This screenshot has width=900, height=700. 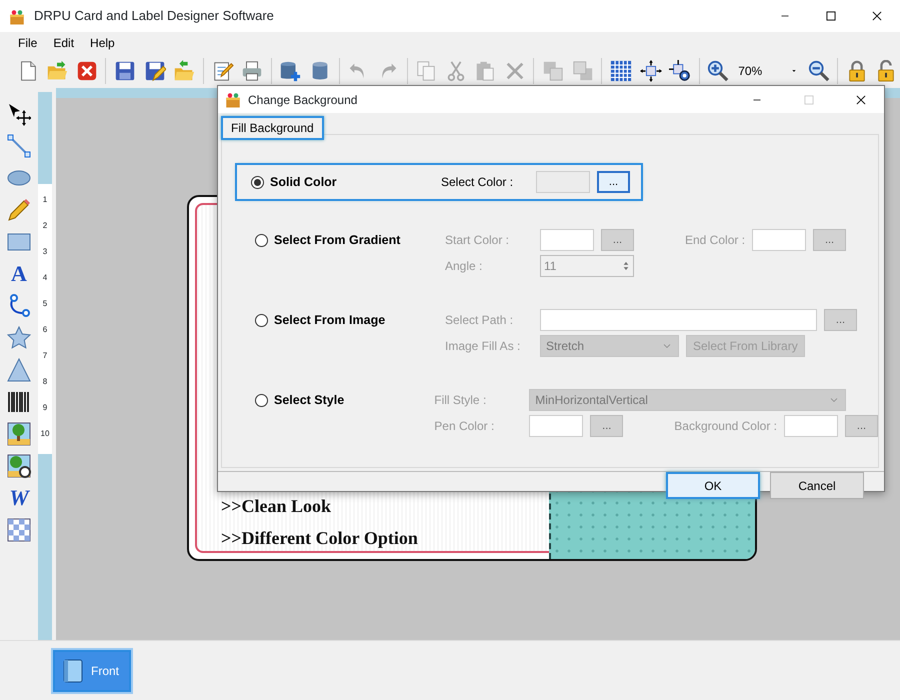 I want to click on pencil-icon, so click(x=19, y=210).